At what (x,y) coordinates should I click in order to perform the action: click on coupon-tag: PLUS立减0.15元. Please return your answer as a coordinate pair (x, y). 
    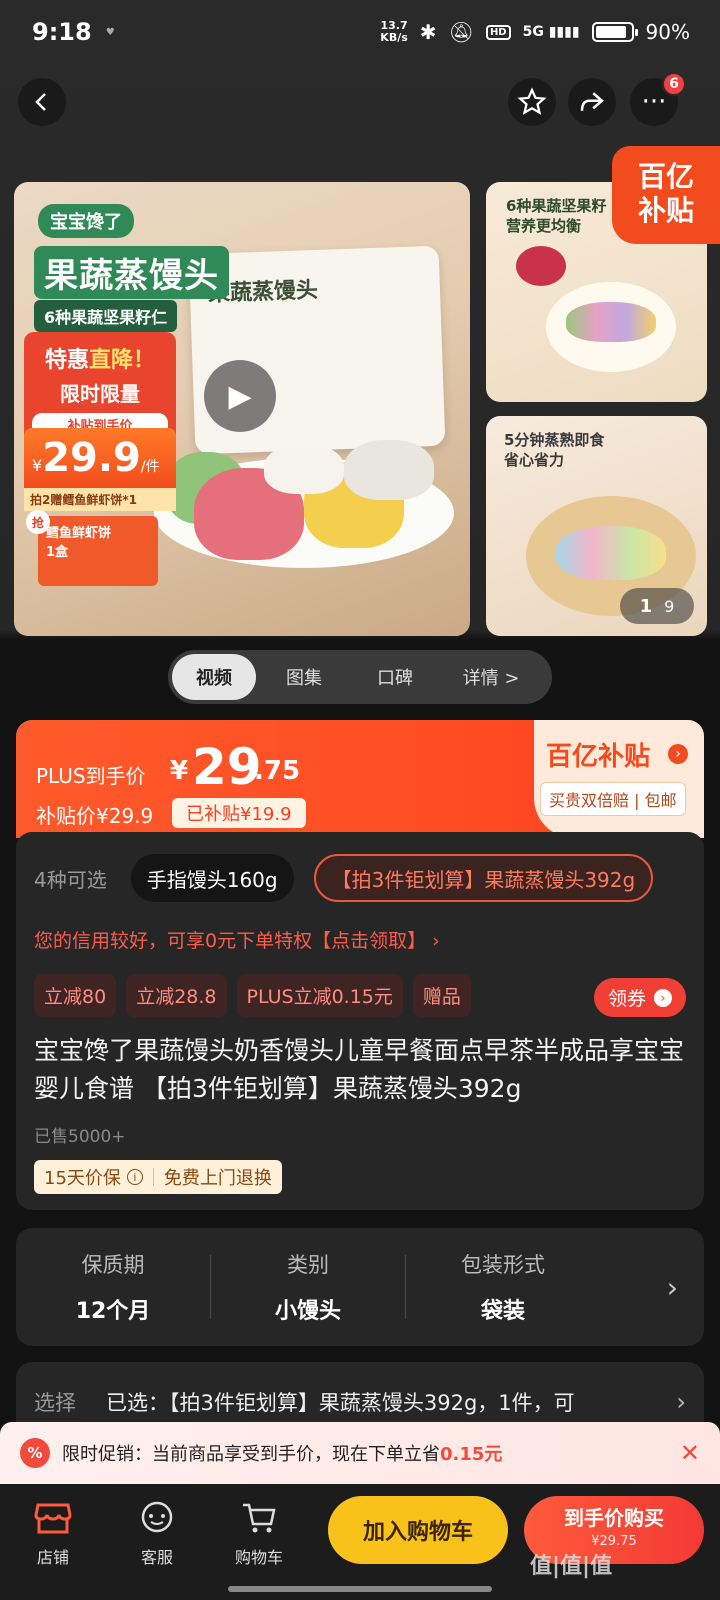
    Looking at the image, I should click on (319, 995).